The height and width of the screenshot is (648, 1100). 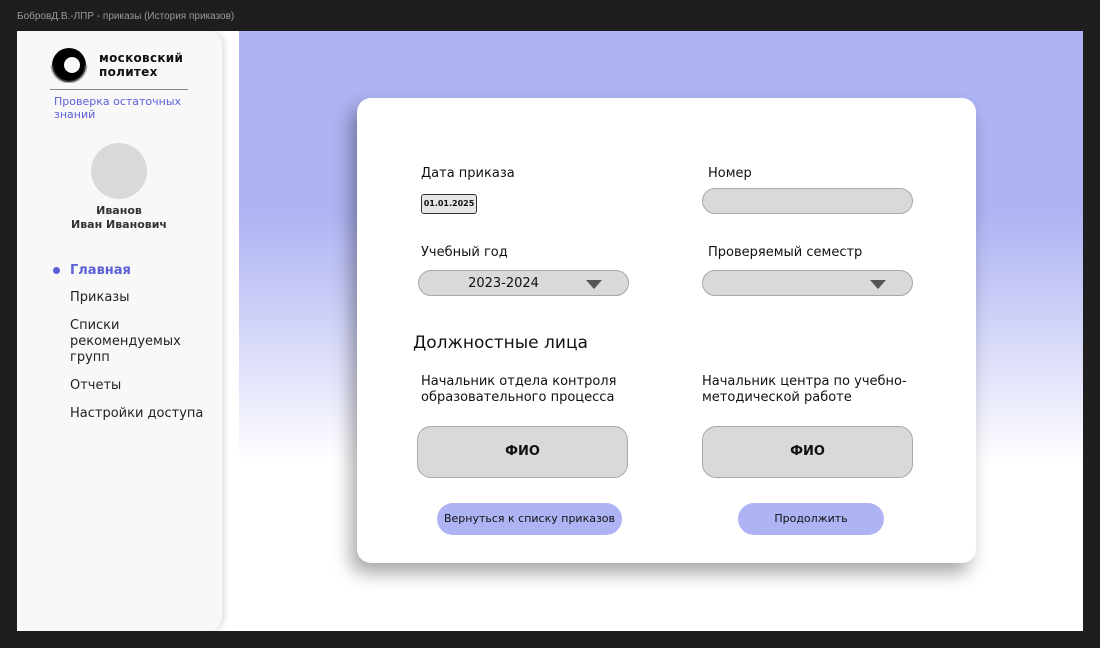 What do you see at coordinates (141, 65) in the screenshot?
I see `logo-text: московский политех` at bounding box center [141, 65].